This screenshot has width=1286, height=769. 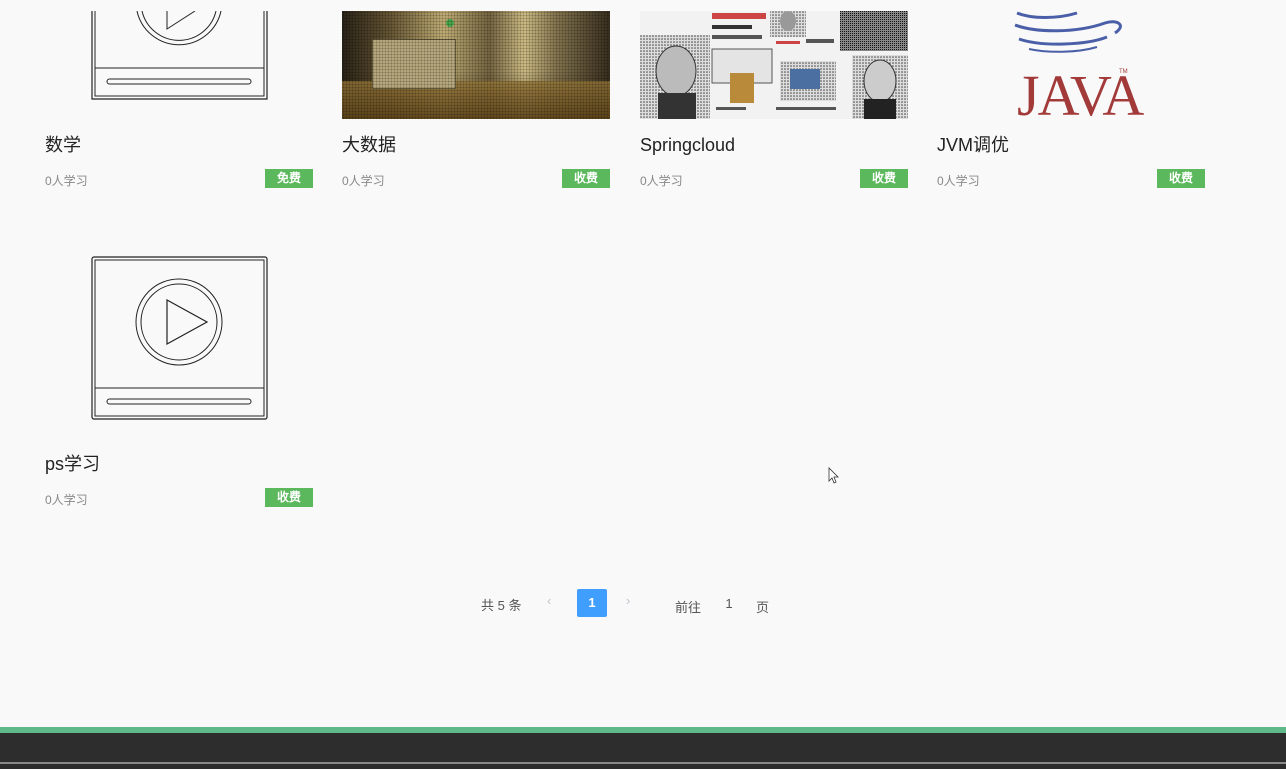 What do you see at coordinates (763, 607) in the screenshot?
I see `goto-suffix: 页` at bounding box center [763, 607].